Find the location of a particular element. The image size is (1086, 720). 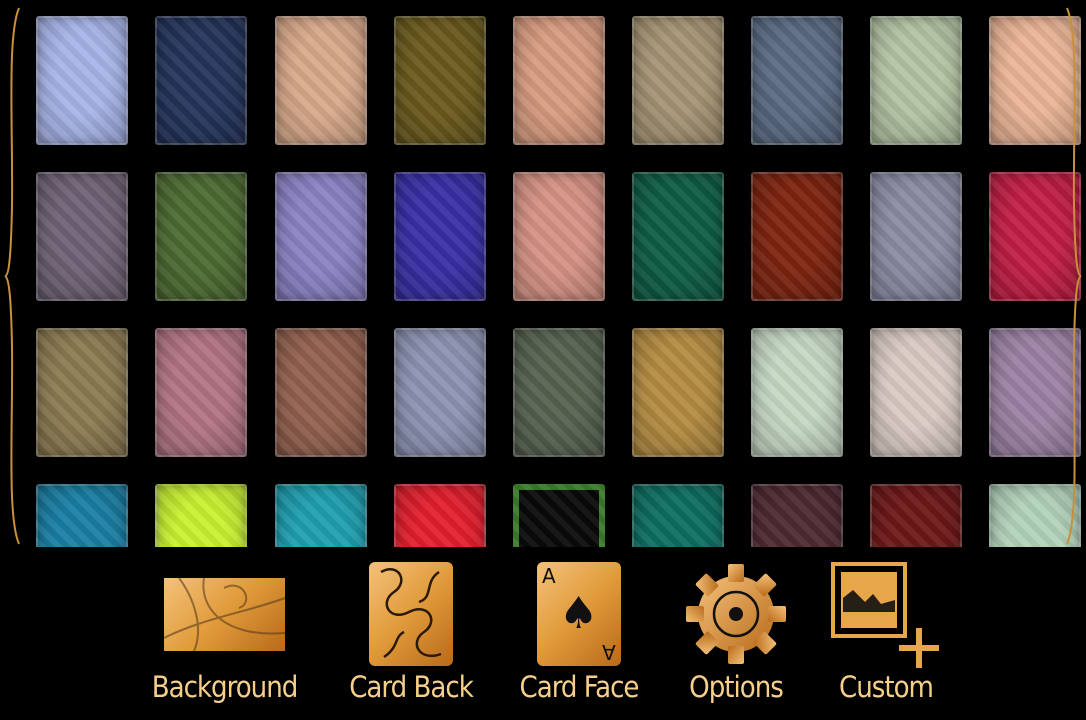

spade-icon: ♠ is located at coordinates (579, 613).